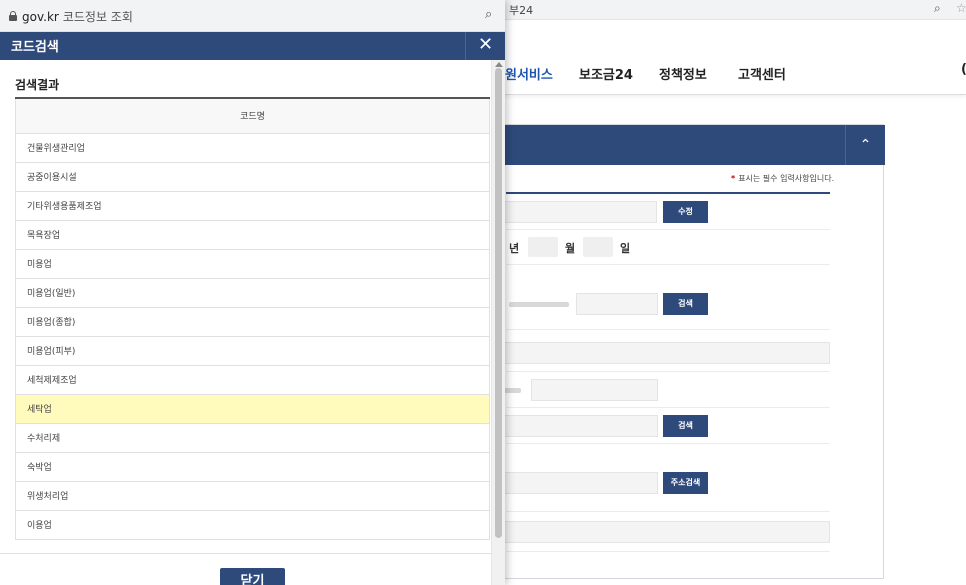 The width and height of the screenshot is (966, 585). What do you see at coordinates (665, 532) in the screenshot?
I see `address-detail-input` at bounding box center [665, 532].